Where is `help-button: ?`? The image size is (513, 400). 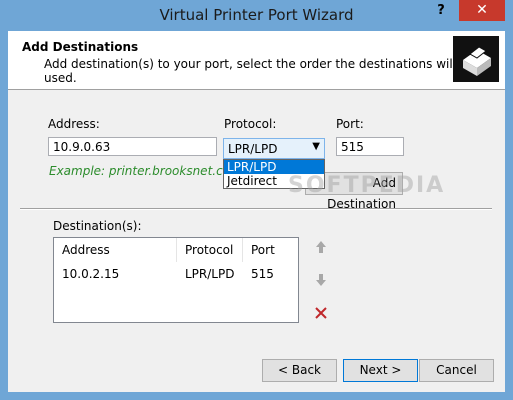 help-button: ? is located at coordinates (441, 11).